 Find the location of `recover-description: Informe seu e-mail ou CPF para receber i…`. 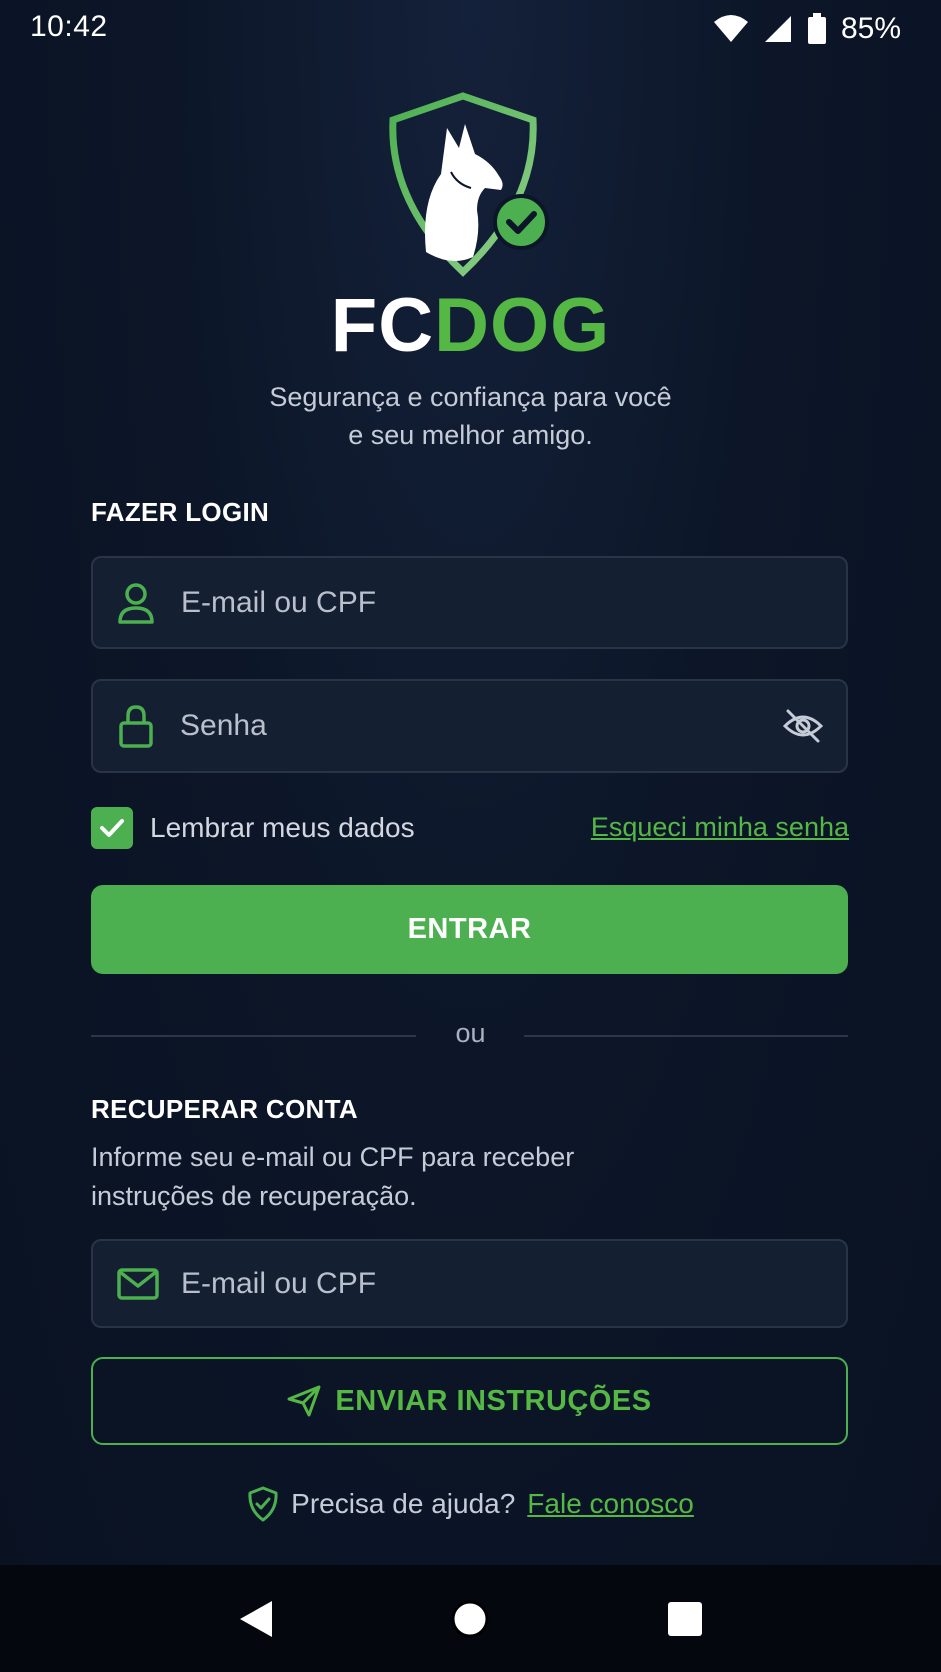

recover-description: Informe seu e-mail ou CPF para receber i… is located at coordinates (391, 1177).